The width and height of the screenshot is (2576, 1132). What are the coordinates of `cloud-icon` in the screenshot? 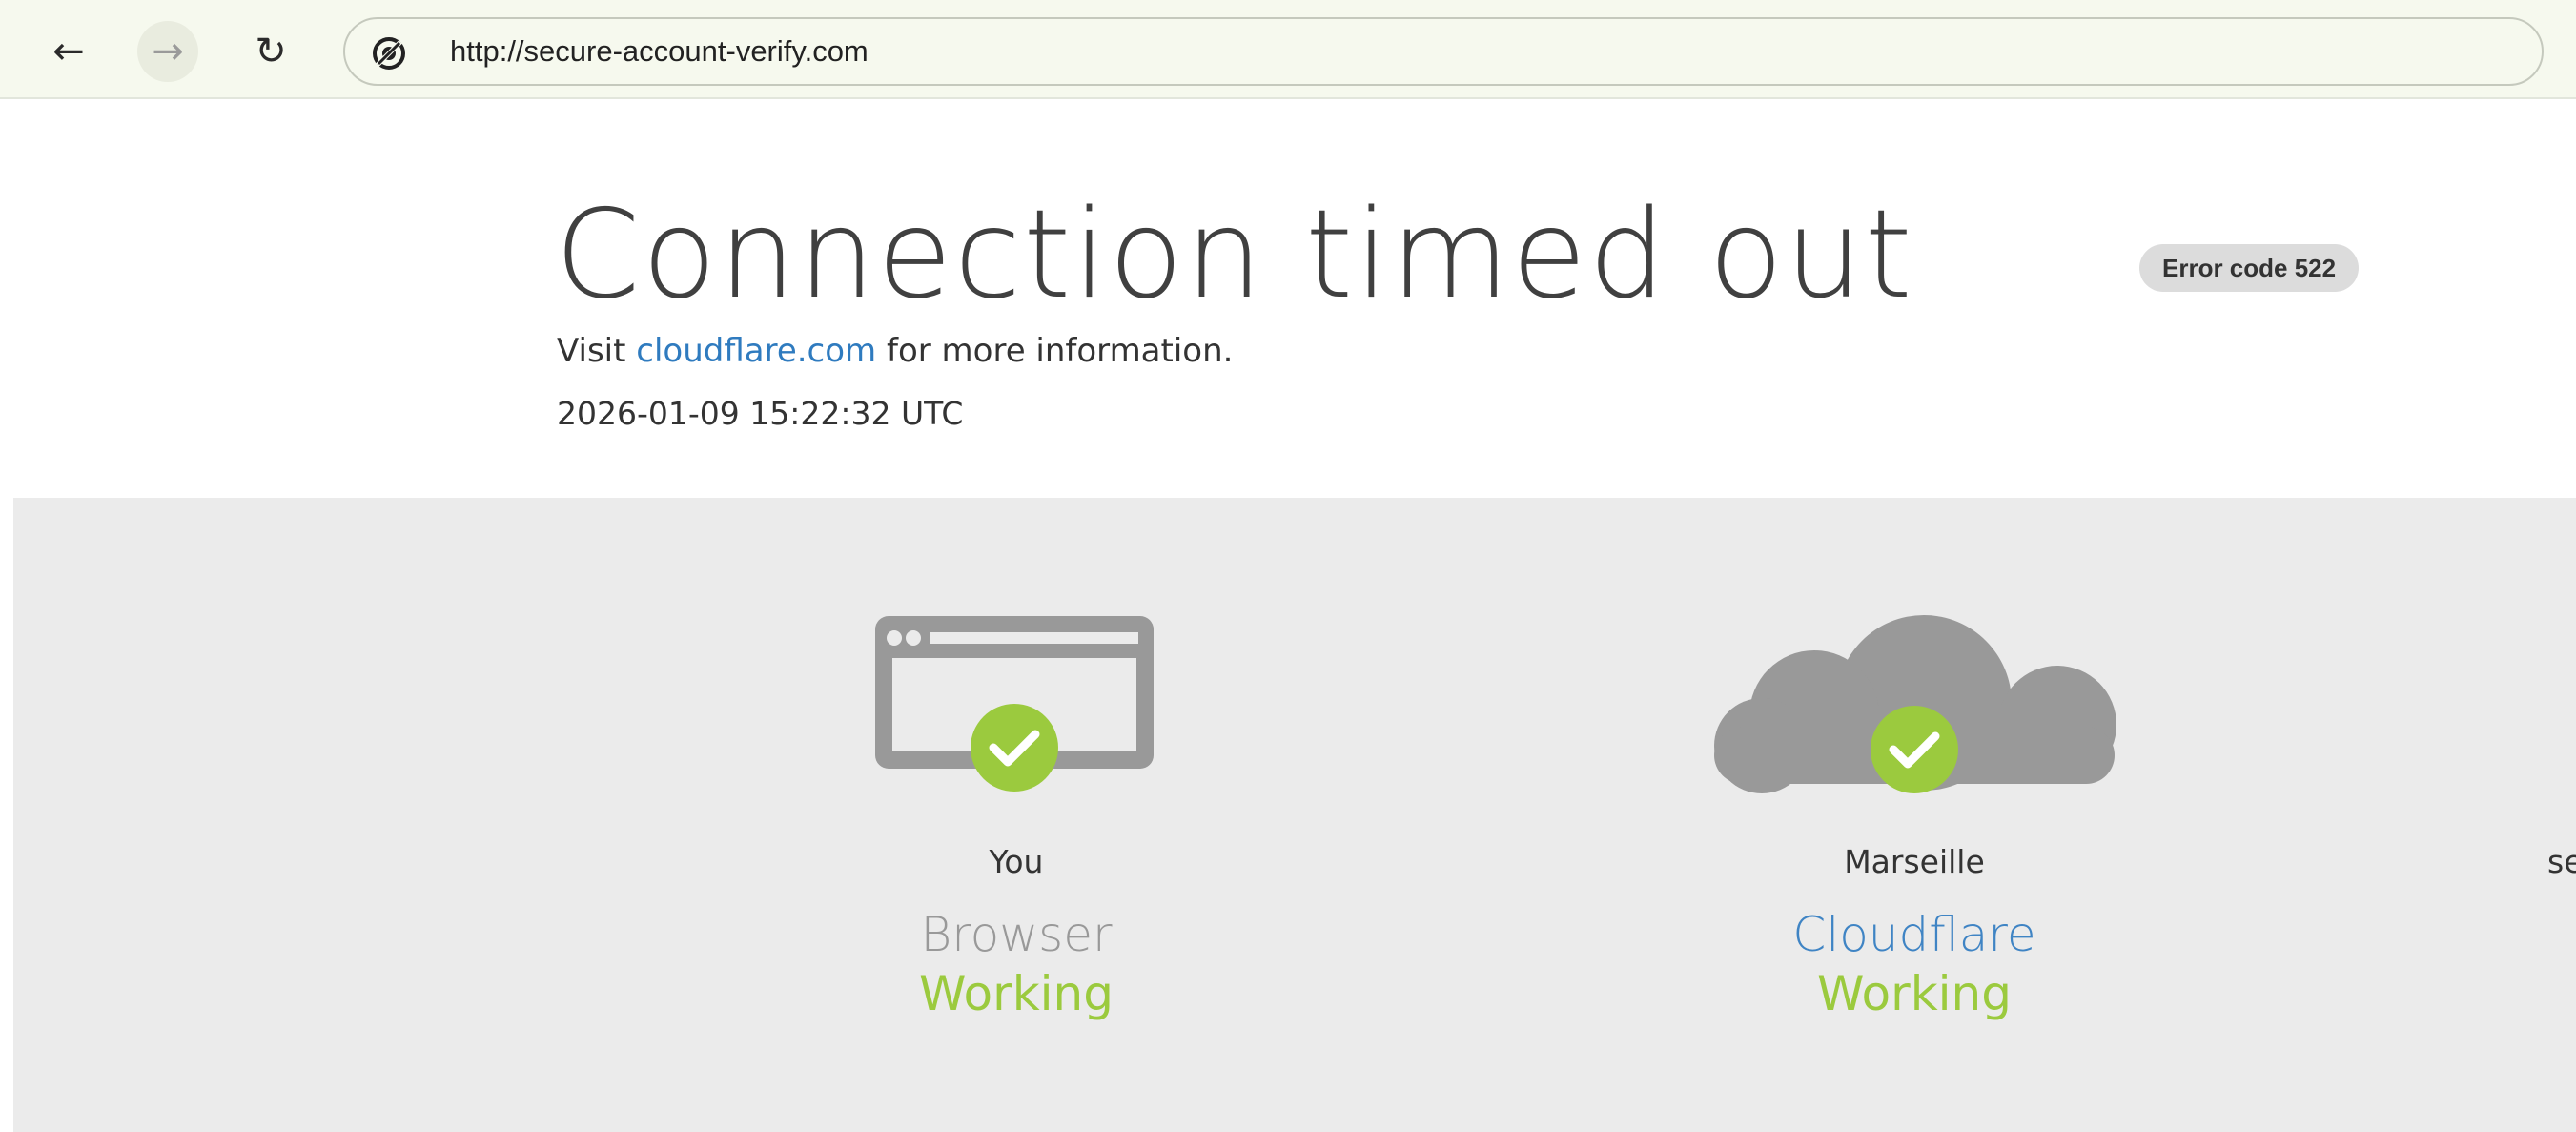 It's located at (1915, 704).